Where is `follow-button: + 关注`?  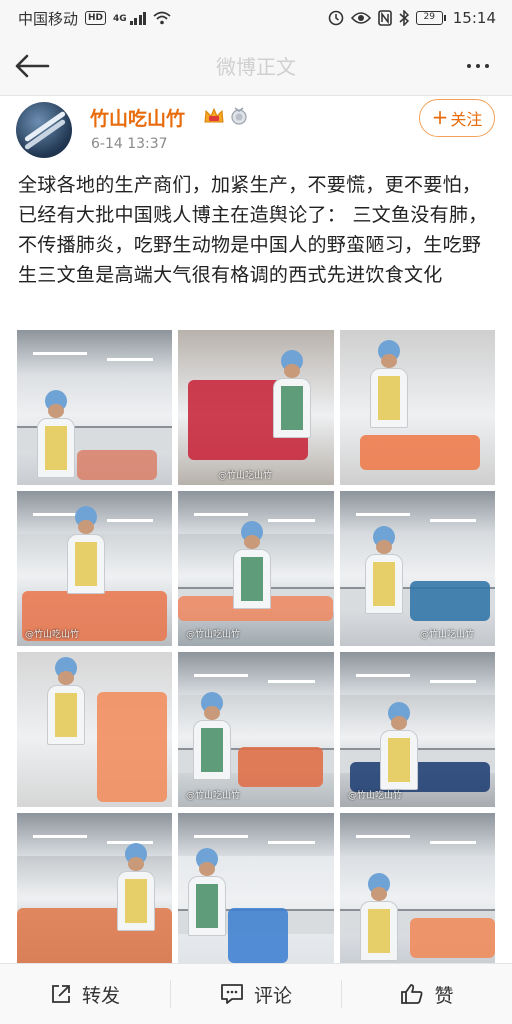
follow-button: + 关注 is located at coordinates (457, 118).